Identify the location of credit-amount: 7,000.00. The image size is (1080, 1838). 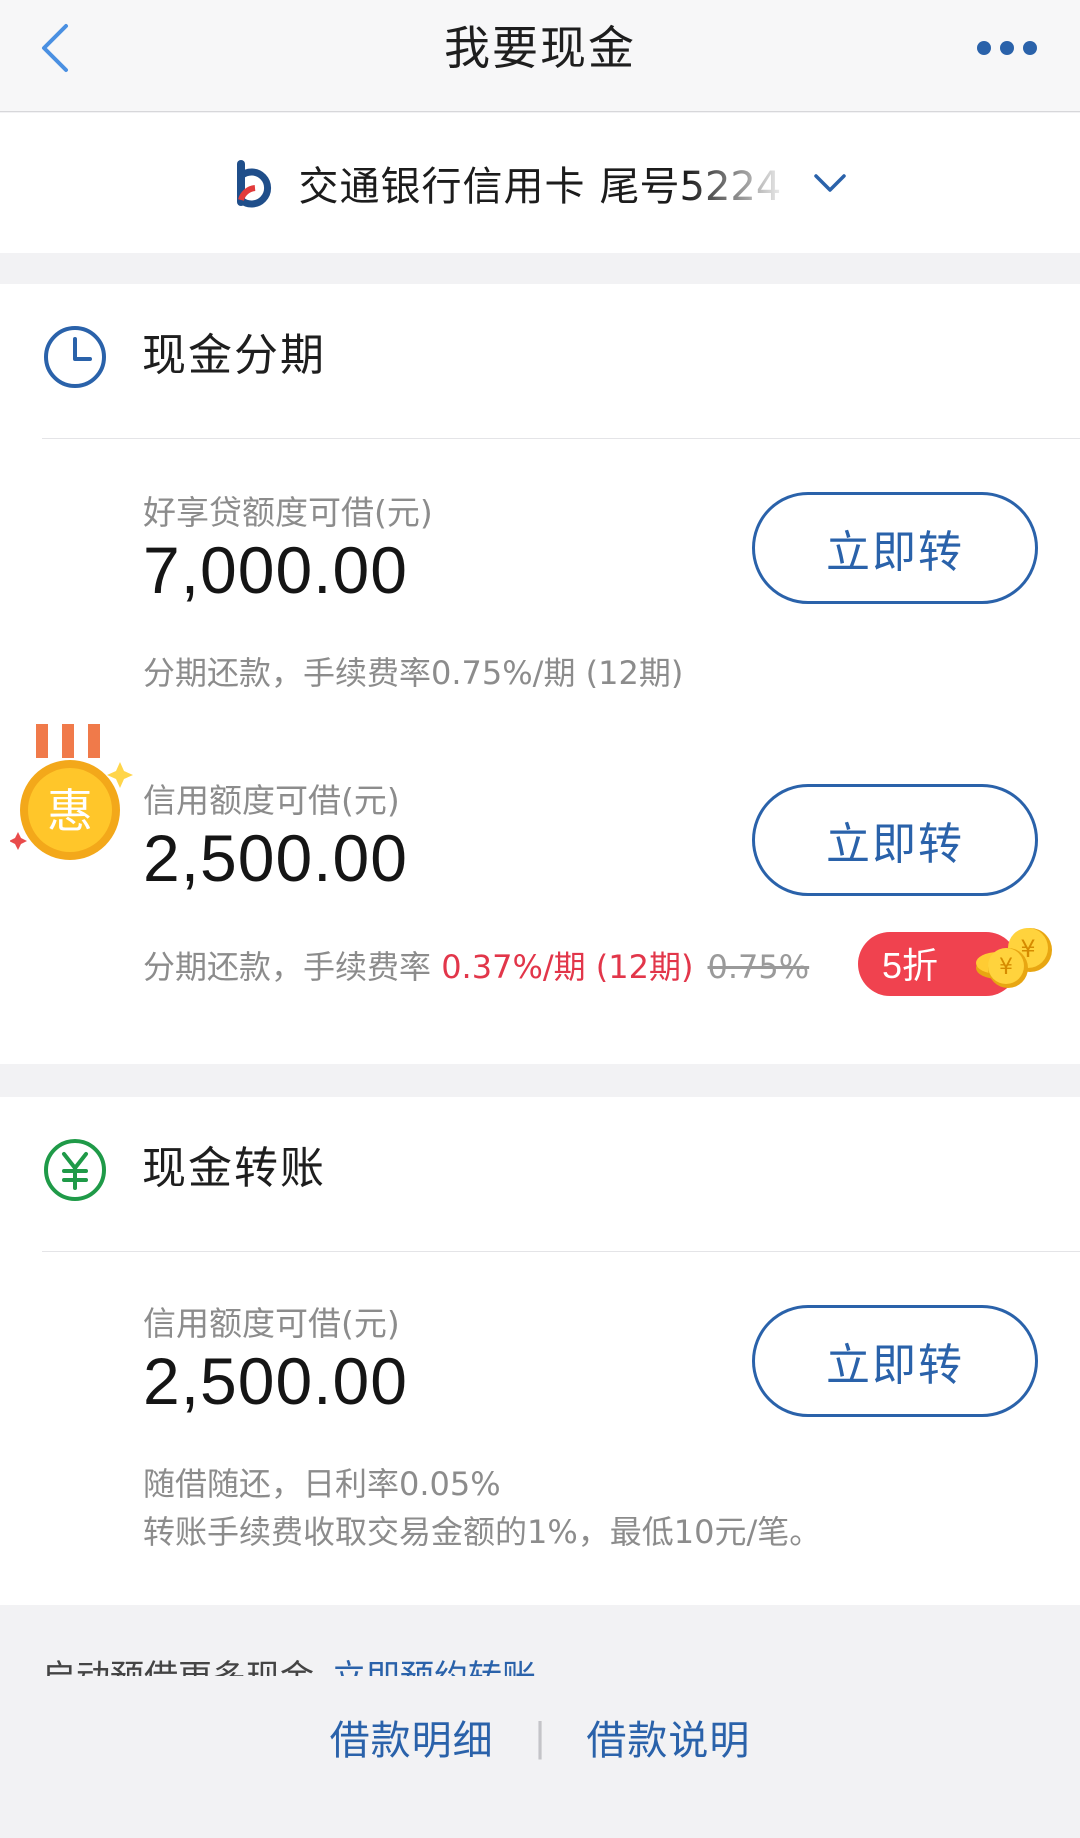
(275, 570).